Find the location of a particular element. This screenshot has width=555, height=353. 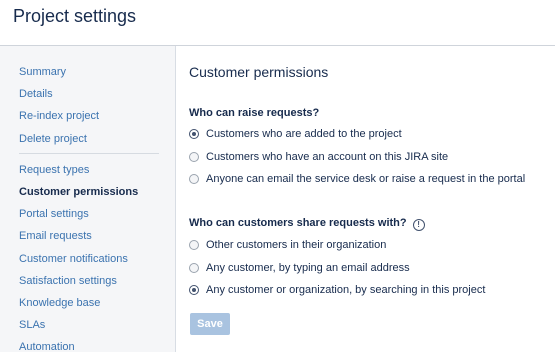

share-option-email-address: Any customer, by typing an email address is located at coordinates (299, 268).